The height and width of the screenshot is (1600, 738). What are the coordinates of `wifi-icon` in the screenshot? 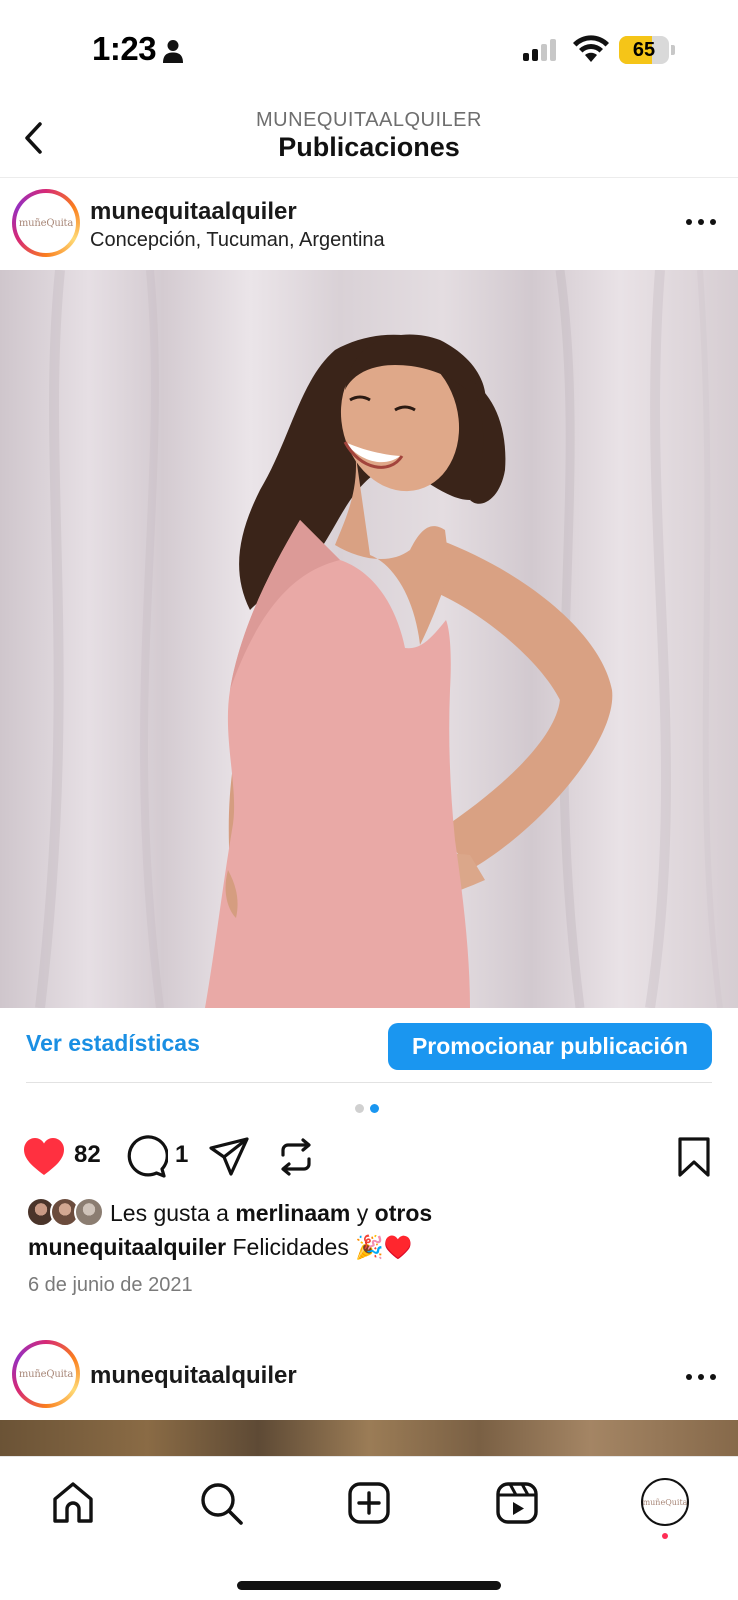 It's located at (591, 48).